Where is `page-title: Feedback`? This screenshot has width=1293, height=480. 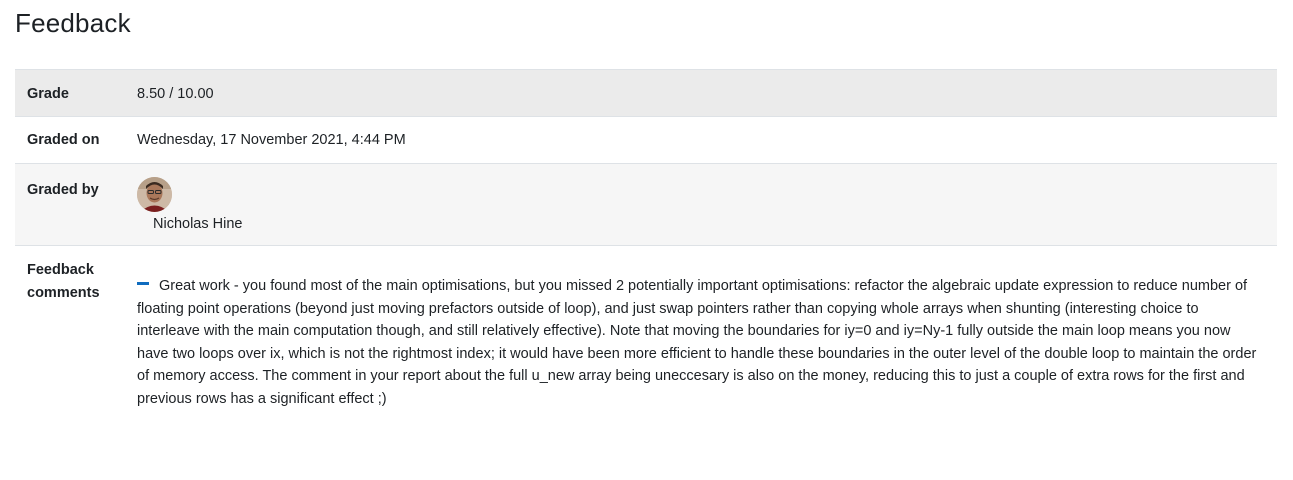 page-title: Feedback is located at coordinates (73, 23).